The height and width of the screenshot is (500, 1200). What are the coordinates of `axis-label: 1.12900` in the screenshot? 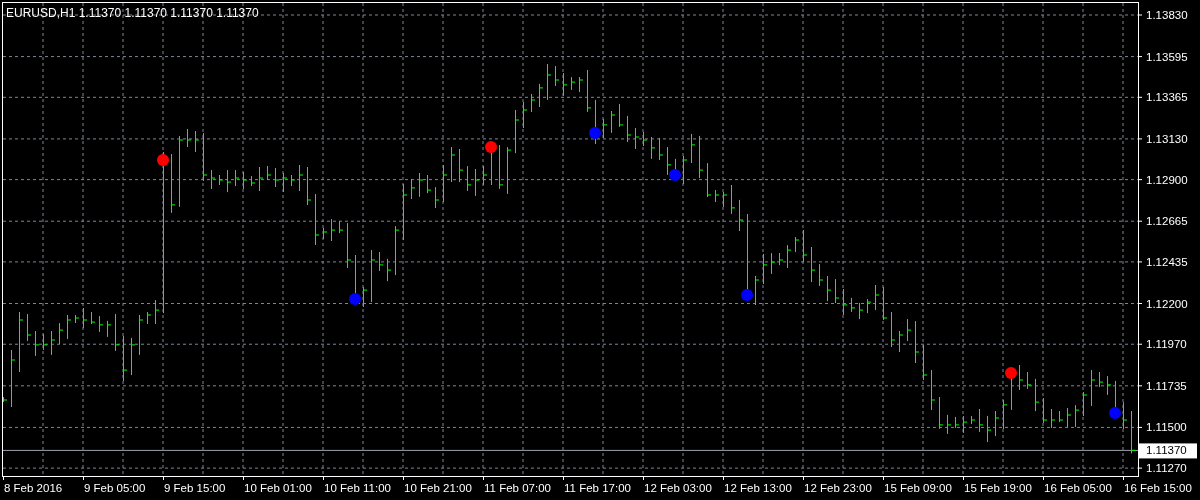 It's located at (1167, 179).